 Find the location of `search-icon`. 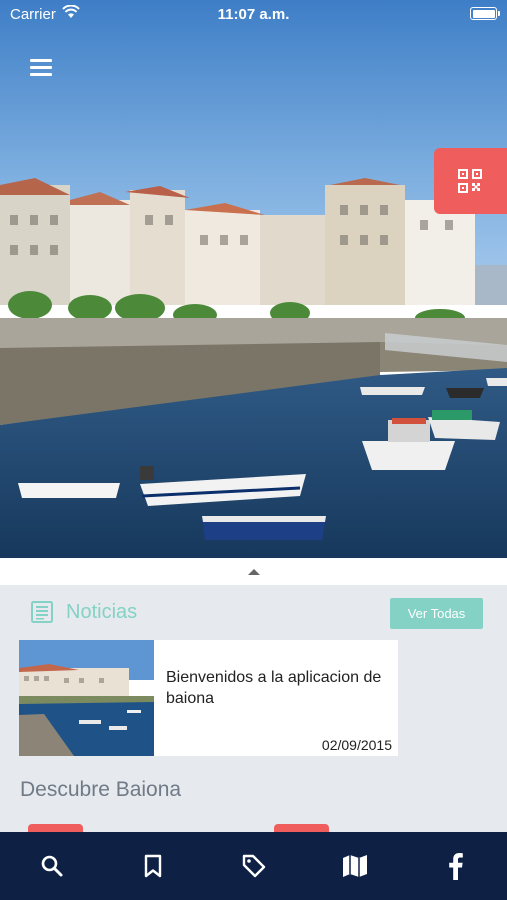

search-icon is located at coordinates (52, 866).